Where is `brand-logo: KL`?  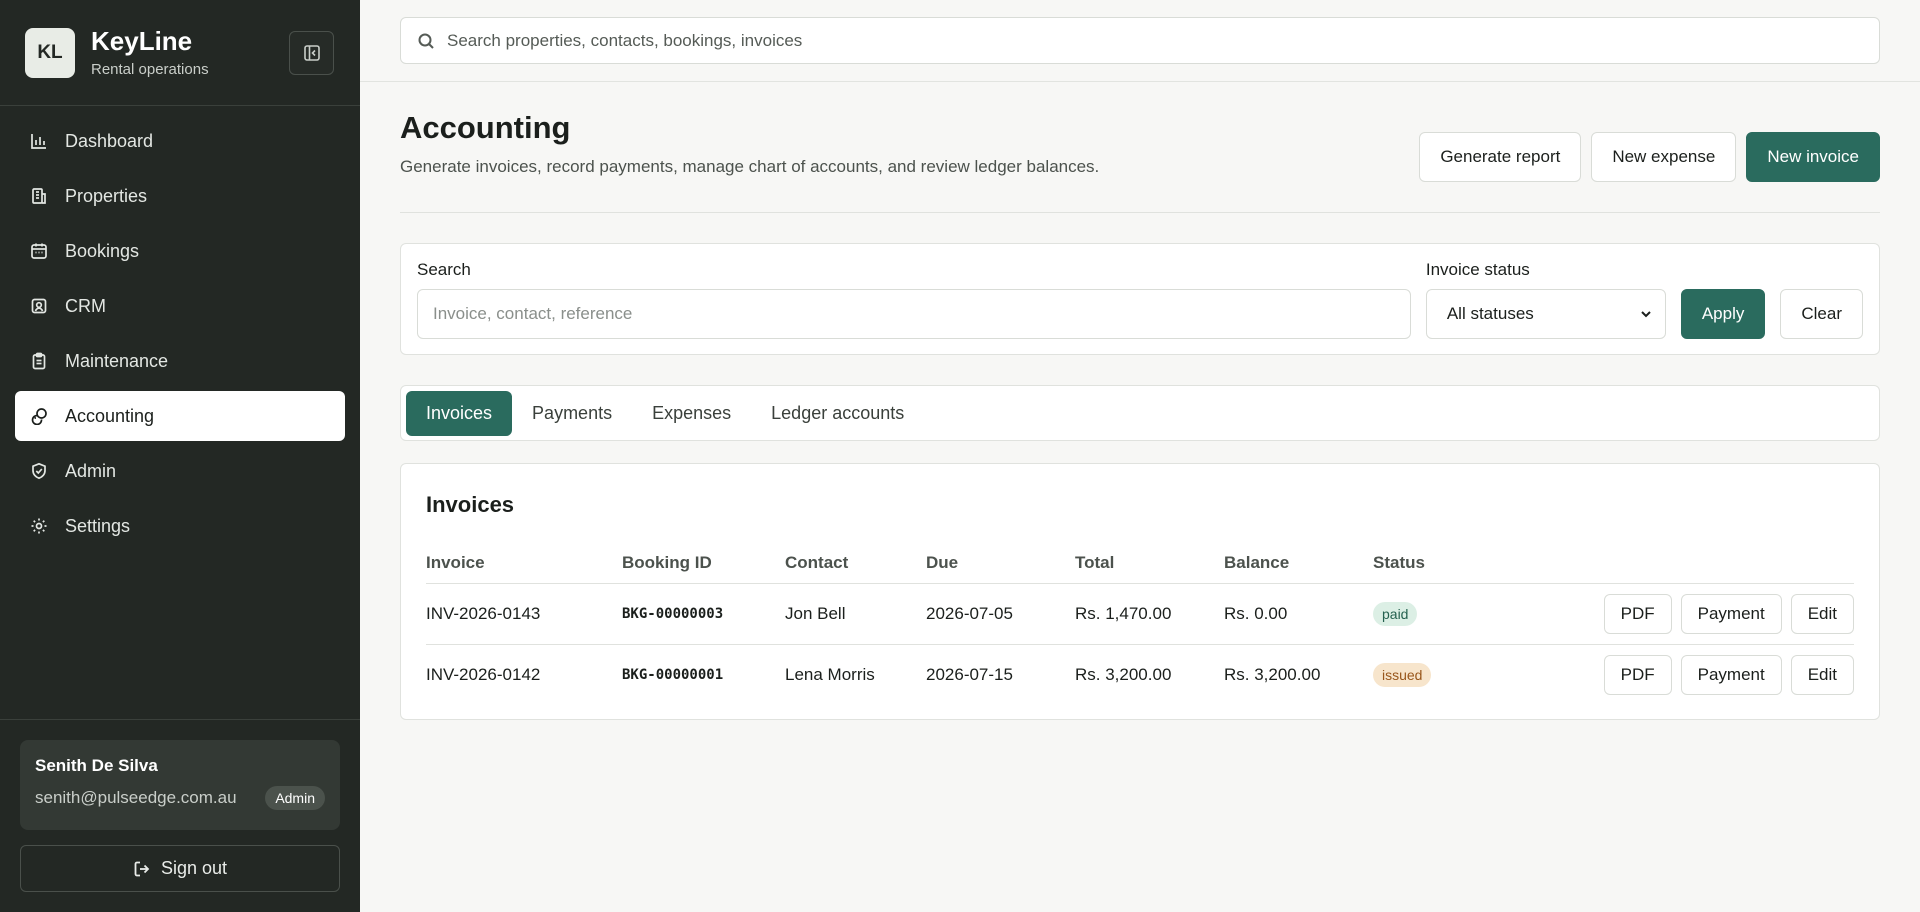
brand-logo: KL is located at coordinates (50, 52).